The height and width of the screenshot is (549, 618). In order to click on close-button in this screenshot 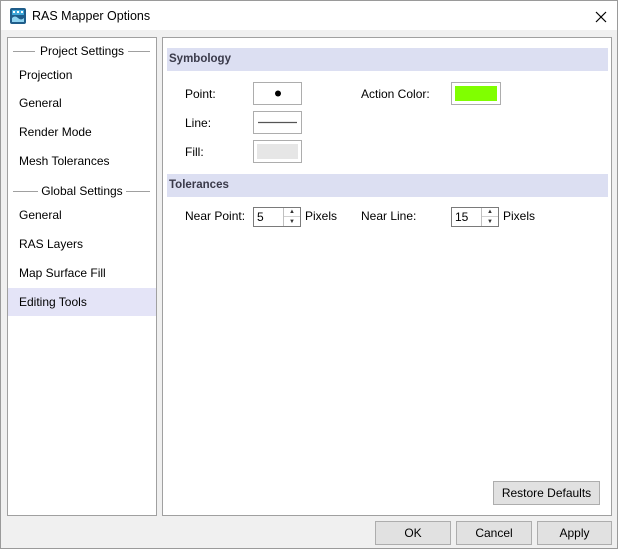, I will do `click(600, 16)`.